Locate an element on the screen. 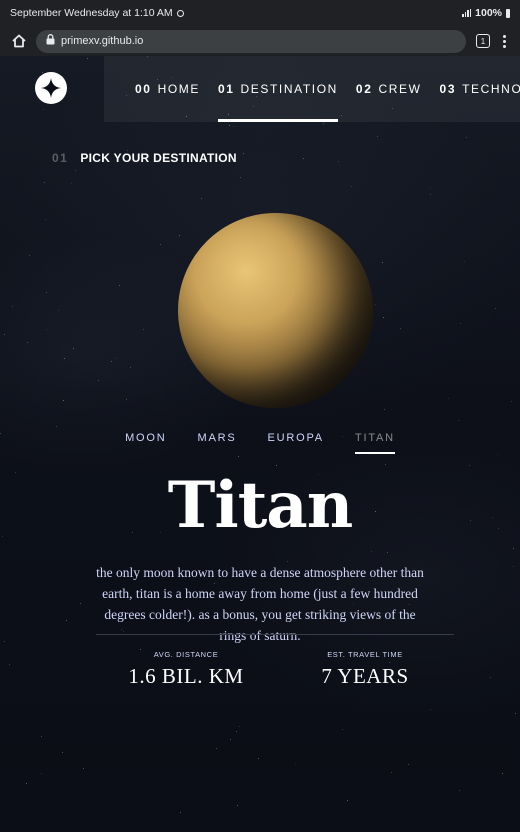 The height and width of the screenshot is (832, 520). planet-image is located at coordinates (275, 310).